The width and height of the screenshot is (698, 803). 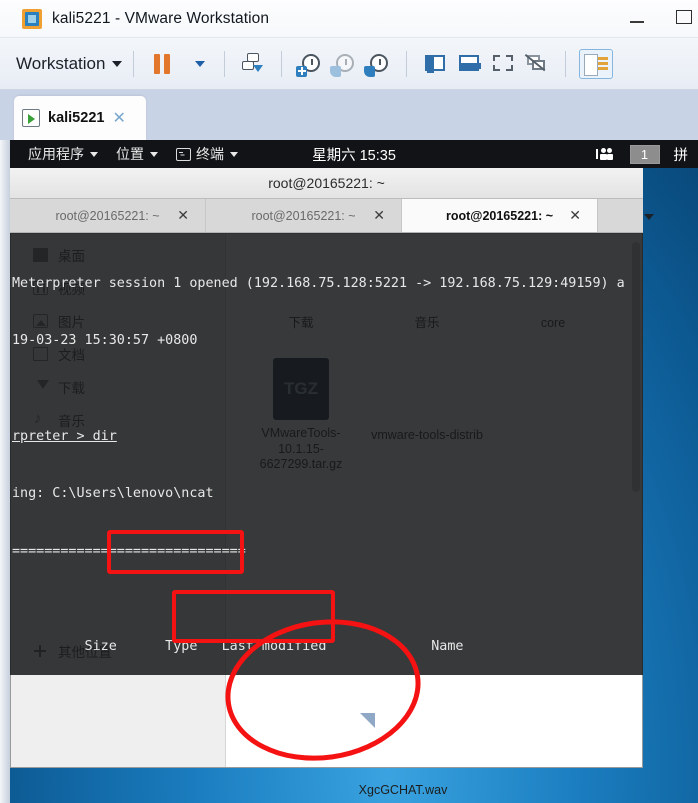 I want to click on snapshot-manager-button, so click(x=378, y=64).